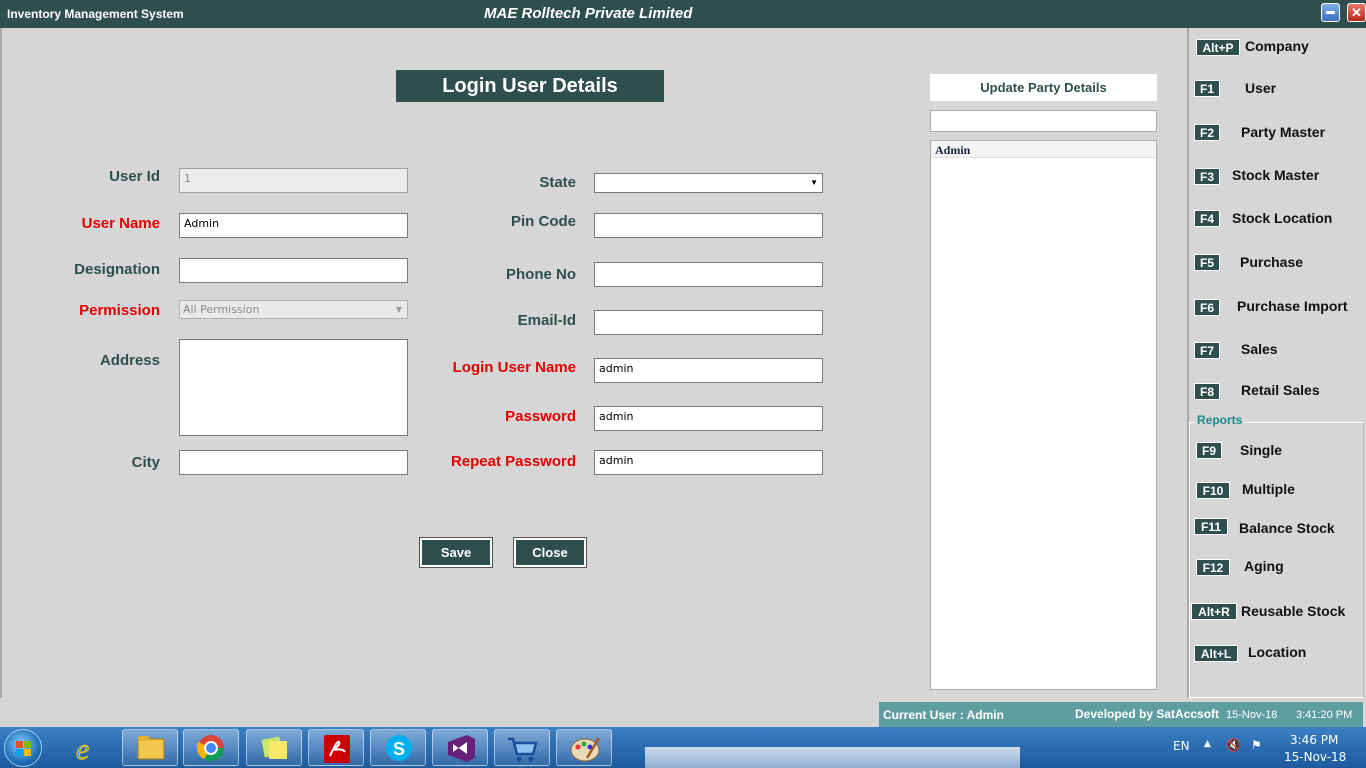 The height and width of the screenshot is (768, 1366). I want to click on file-explorer-icon, so click(150, 747).